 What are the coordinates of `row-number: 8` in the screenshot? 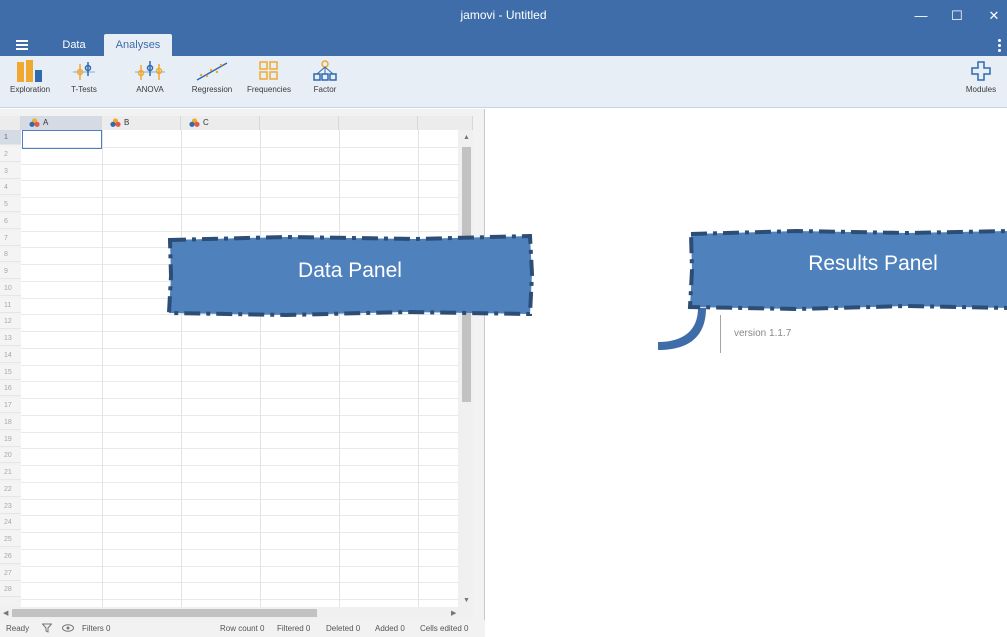 It's located at (10, 255).